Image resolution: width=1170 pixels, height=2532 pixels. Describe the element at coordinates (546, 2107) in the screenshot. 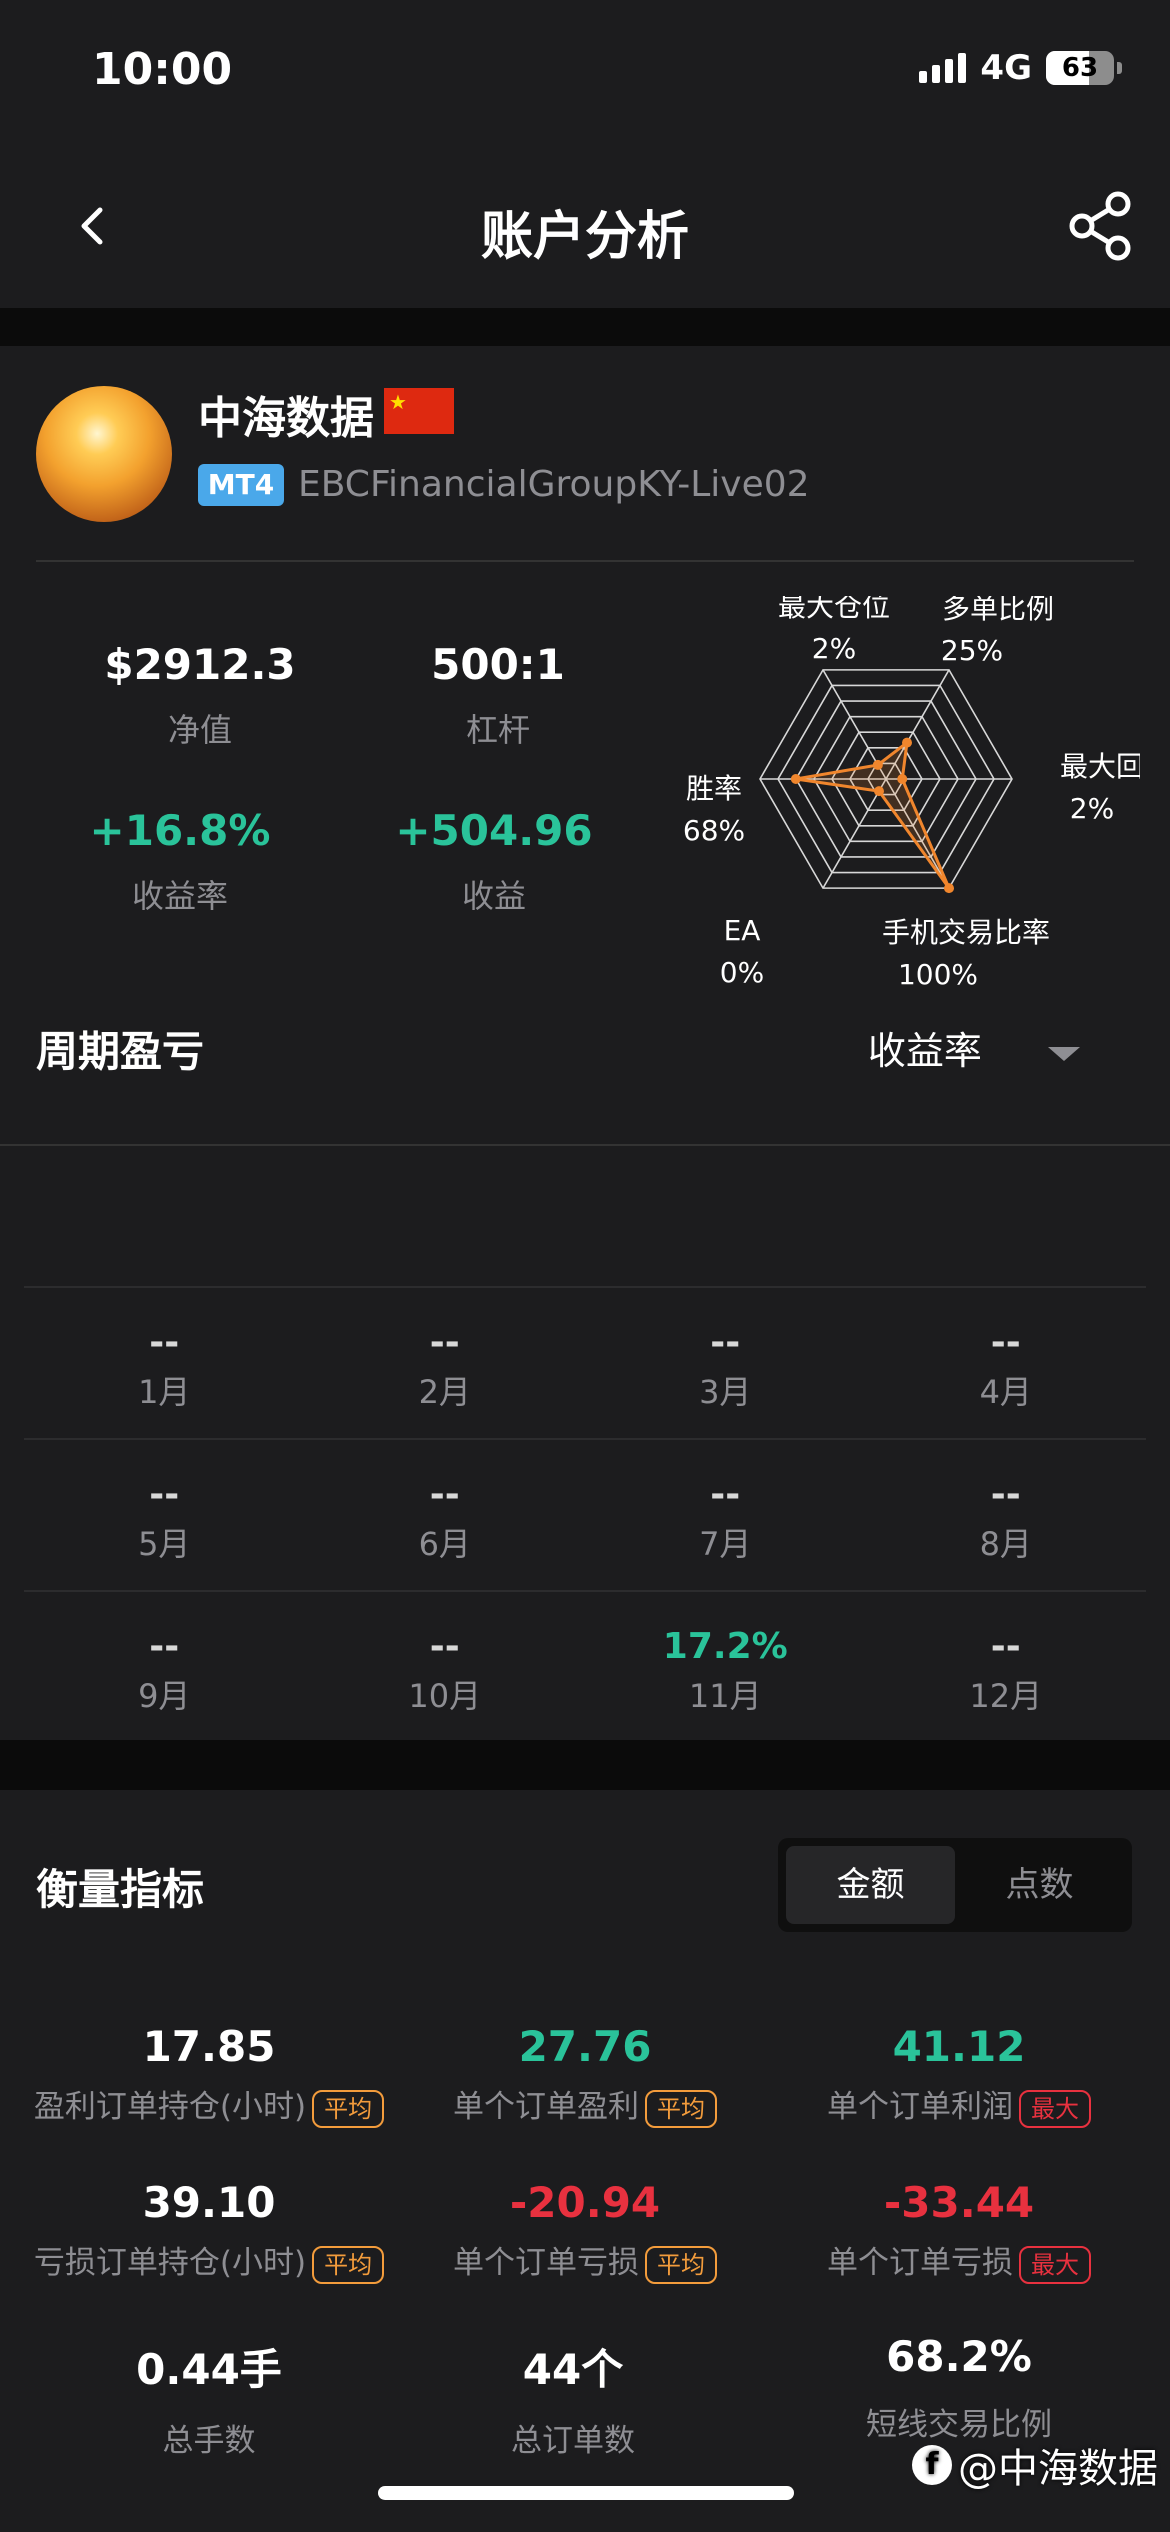

I see `metric-label: 单个订单盈利` at that location.